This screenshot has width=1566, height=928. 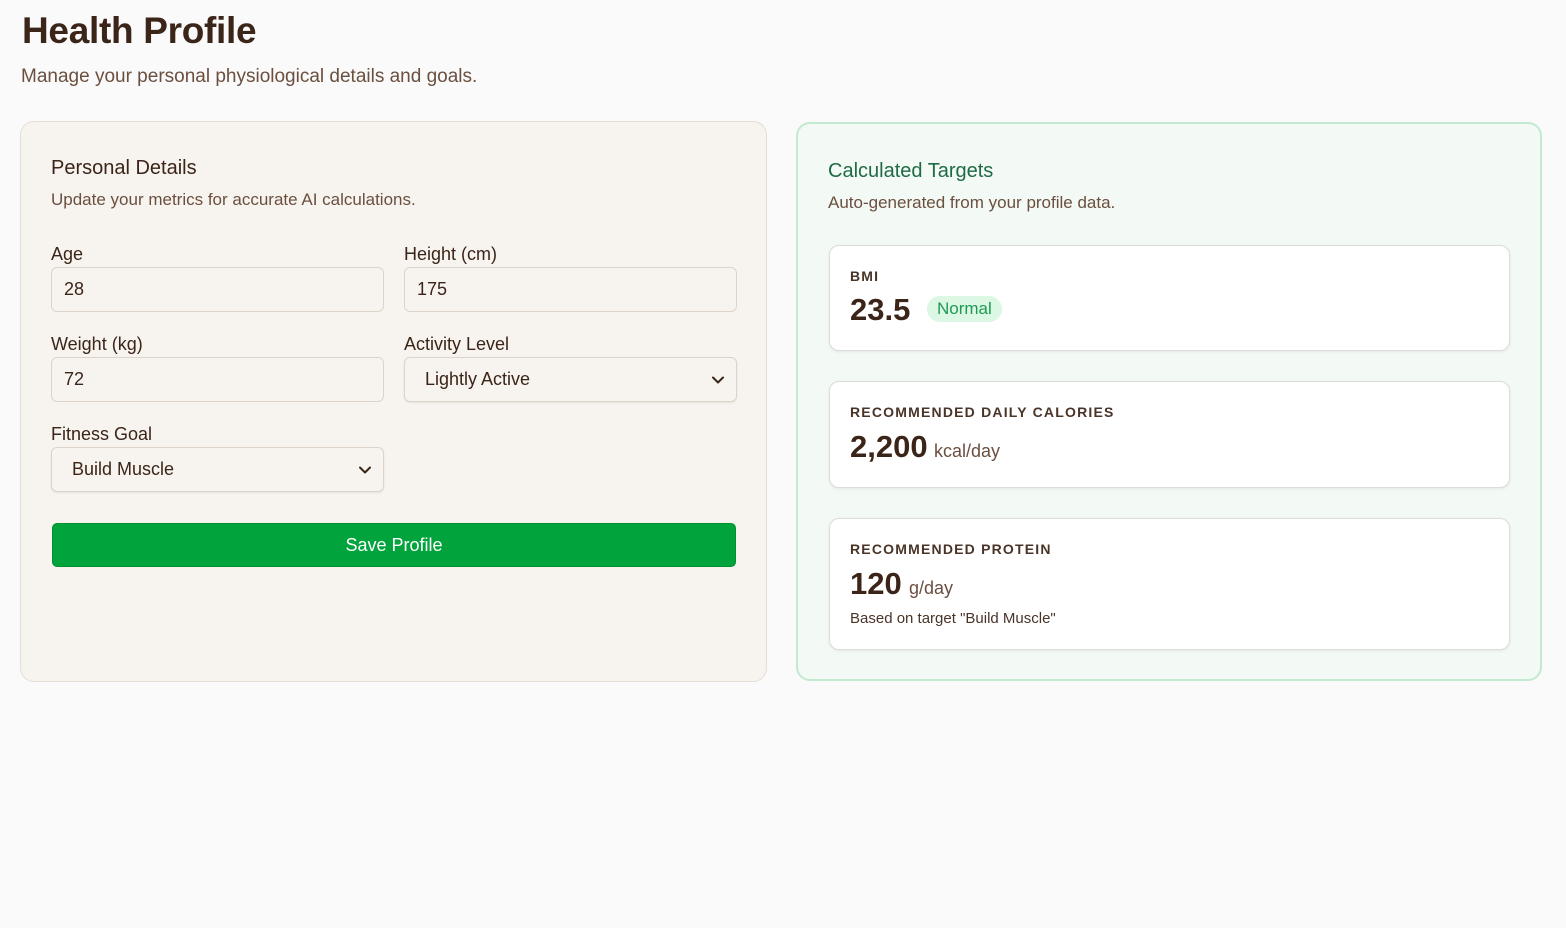 What do you see at coordinates (964, 309) in the screenshot?
I see `bmi-status-badge: Normal` at bounding box center [964, 309].